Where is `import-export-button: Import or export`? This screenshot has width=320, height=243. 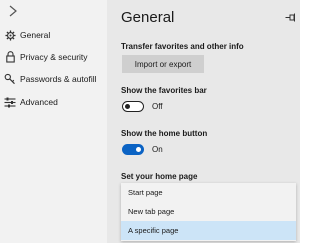 import-export-button: Import or export is located at coordinates (163, 64).